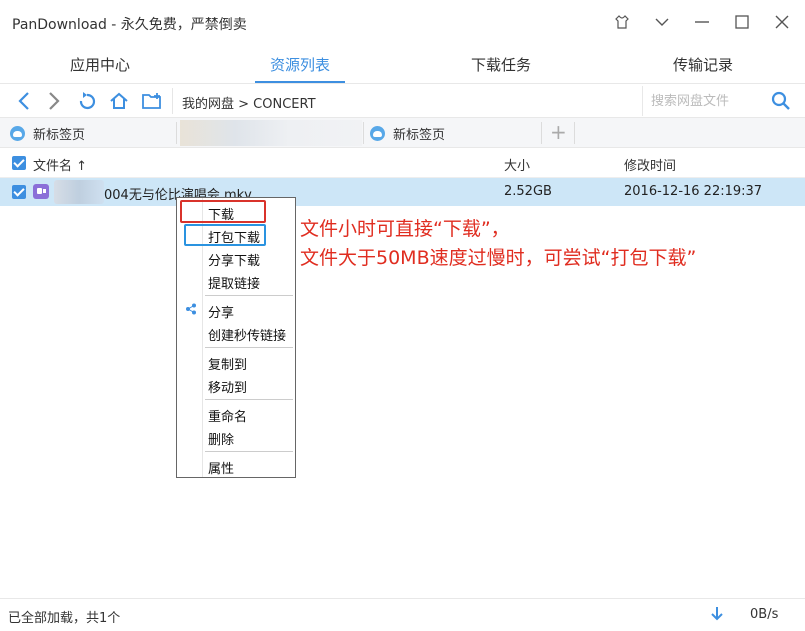 This screenshot has width=805, height=631. I want to click on video-file-icon, so click(41, 191).